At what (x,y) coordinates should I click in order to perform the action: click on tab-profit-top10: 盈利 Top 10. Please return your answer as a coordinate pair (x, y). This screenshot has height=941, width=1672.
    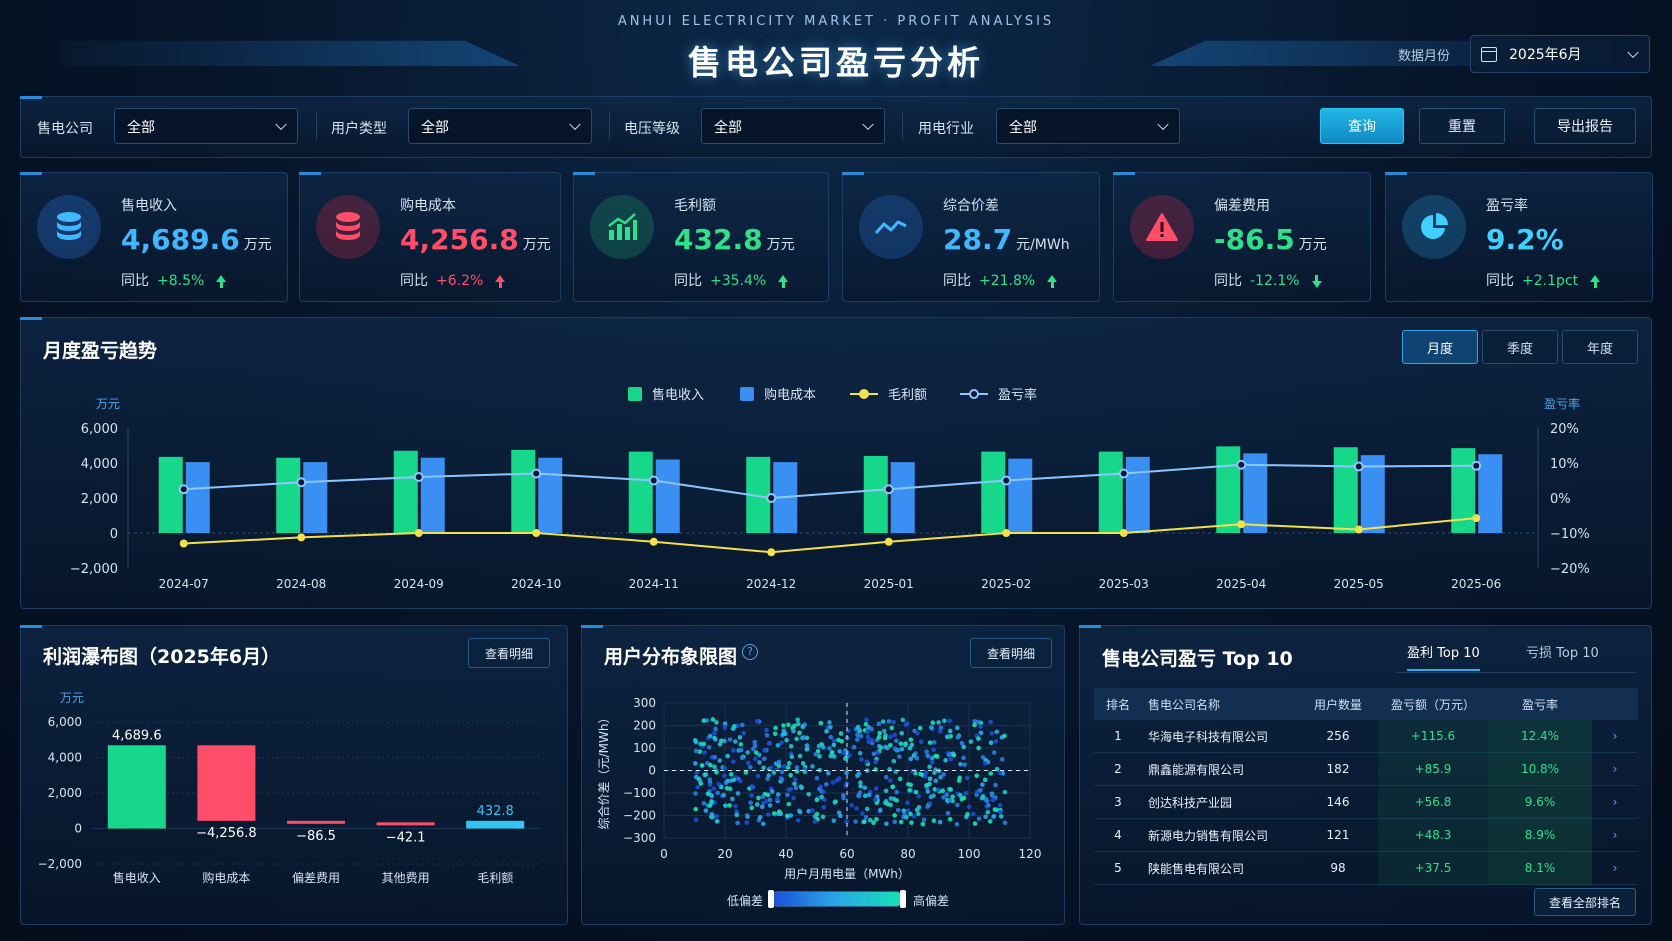
    Looking at the image, I should click on (1443, 656).